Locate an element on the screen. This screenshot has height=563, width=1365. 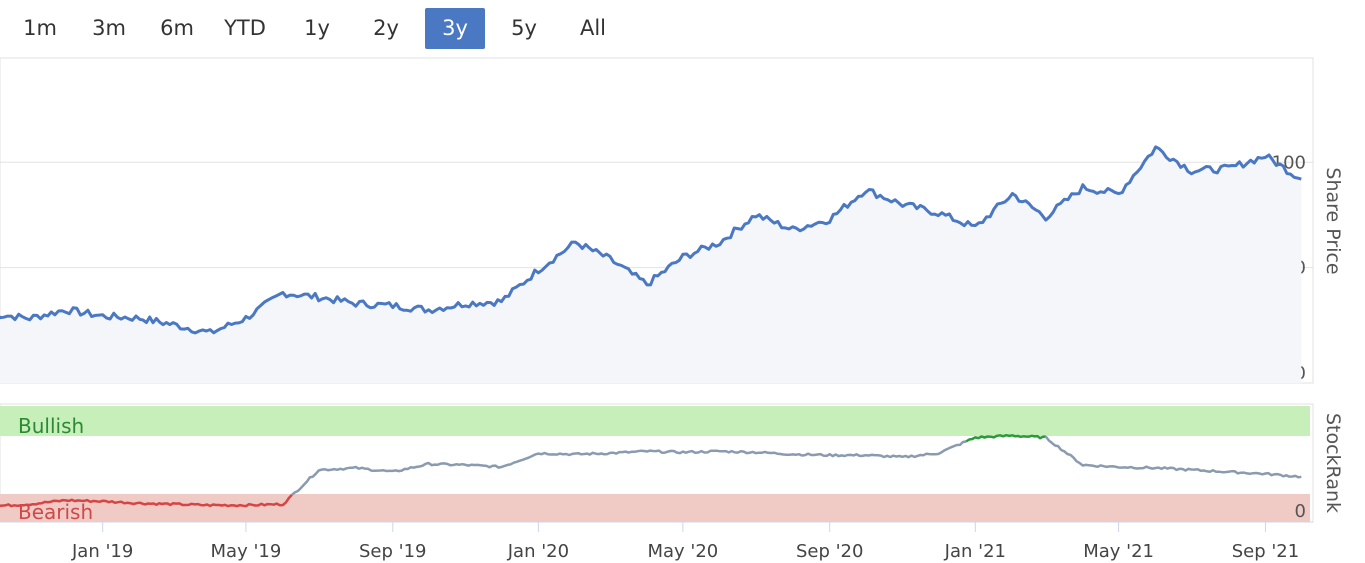
x-tick-label: Jan '20 is located at coordinates (538, 551).